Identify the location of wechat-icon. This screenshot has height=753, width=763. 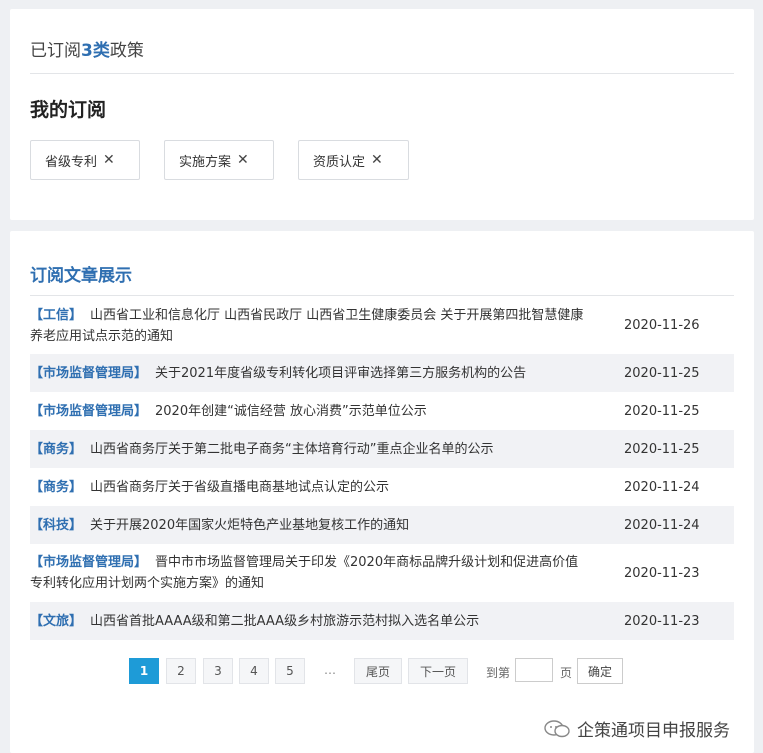
(557, 728).